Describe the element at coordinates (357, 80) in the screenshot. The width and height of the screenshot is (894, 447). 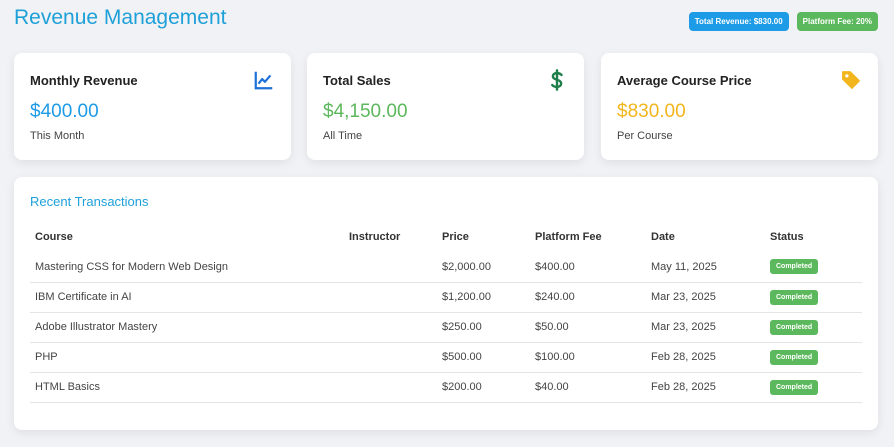
I see `card-title: Total Sales` at that location.